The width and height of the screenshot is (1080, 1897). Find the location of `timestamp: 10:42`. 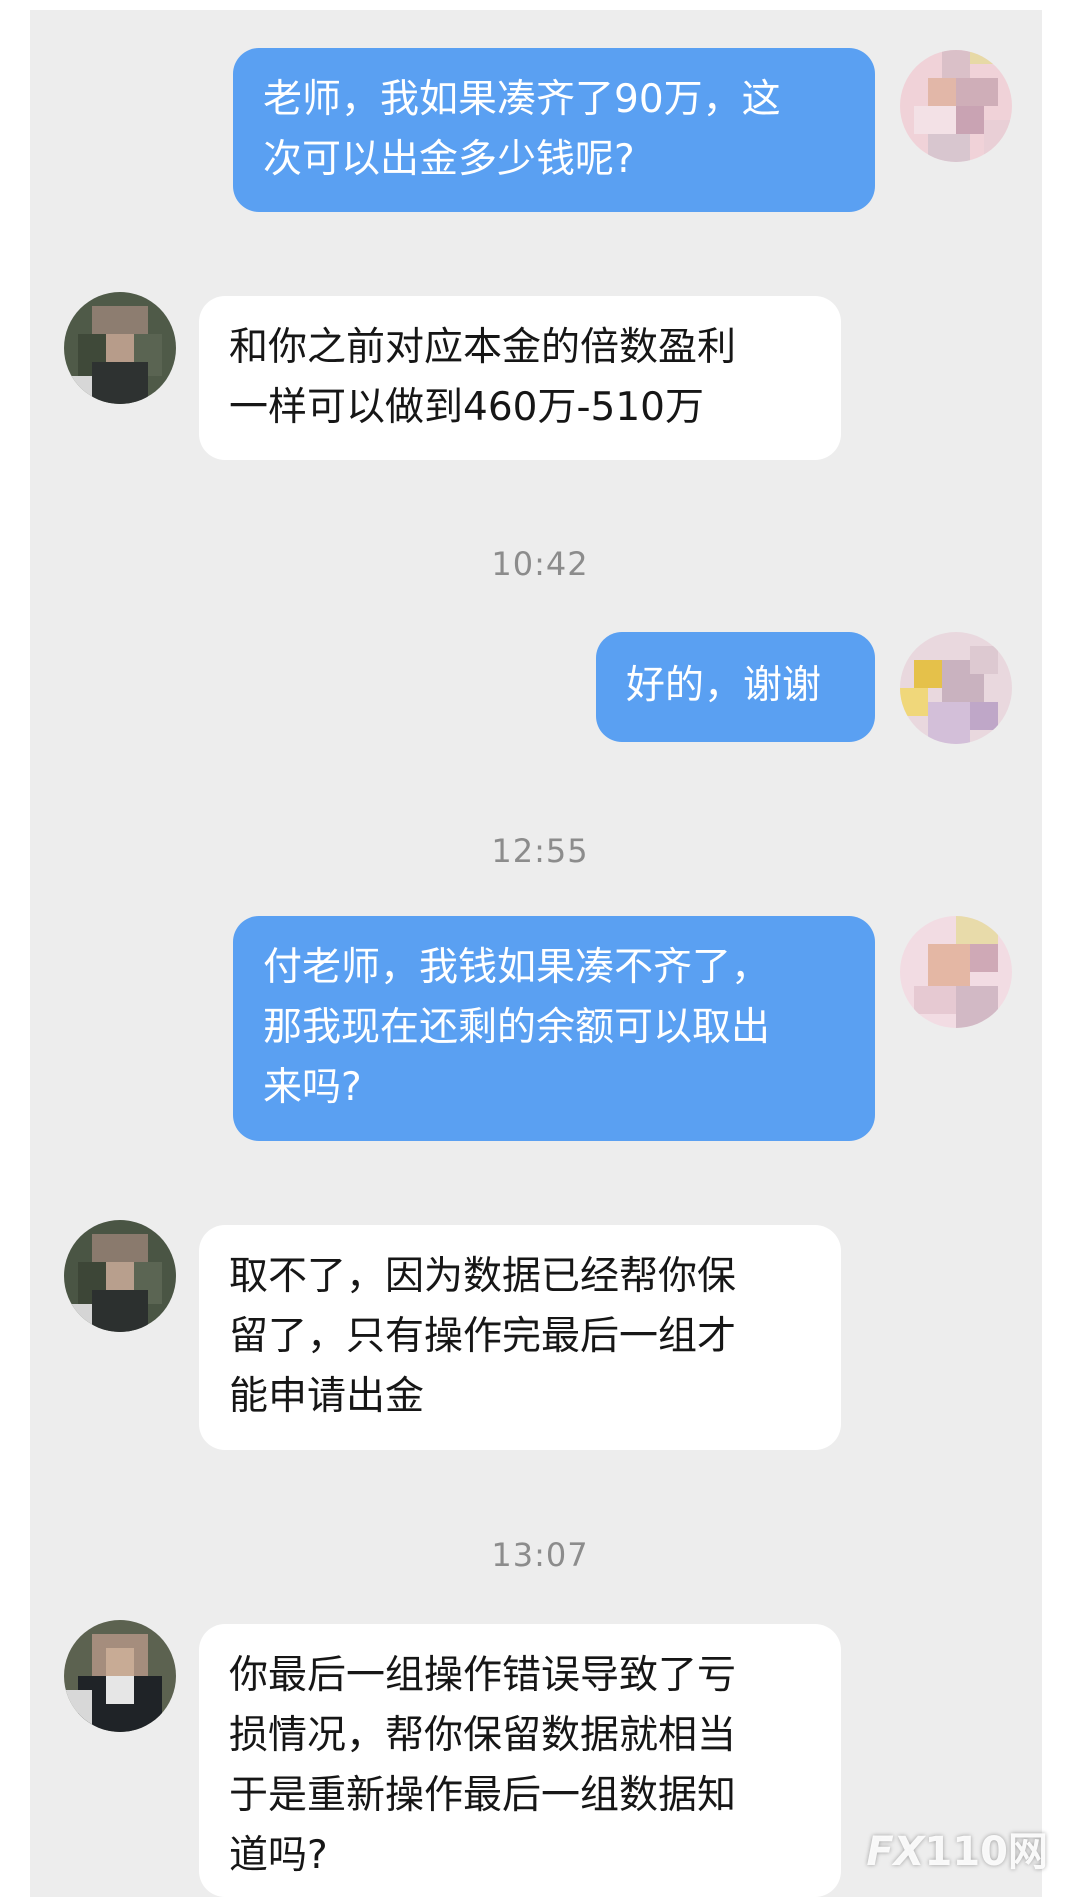

timestamp: 10:42 is located at coordinates (540, 564).